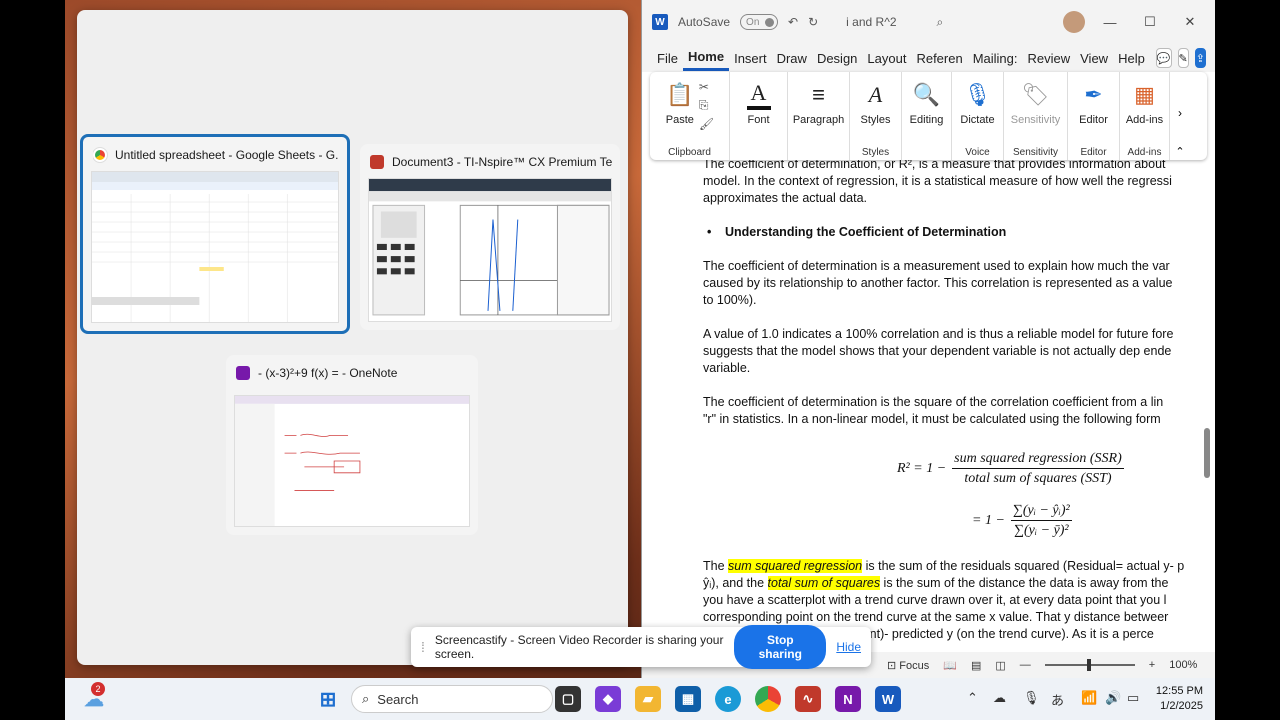 The image size is (1280, 720). What do you see at coordinates (328, 699) in the screenshot?
I see `start-icon: ⊞` at bounding box center [328, 699].